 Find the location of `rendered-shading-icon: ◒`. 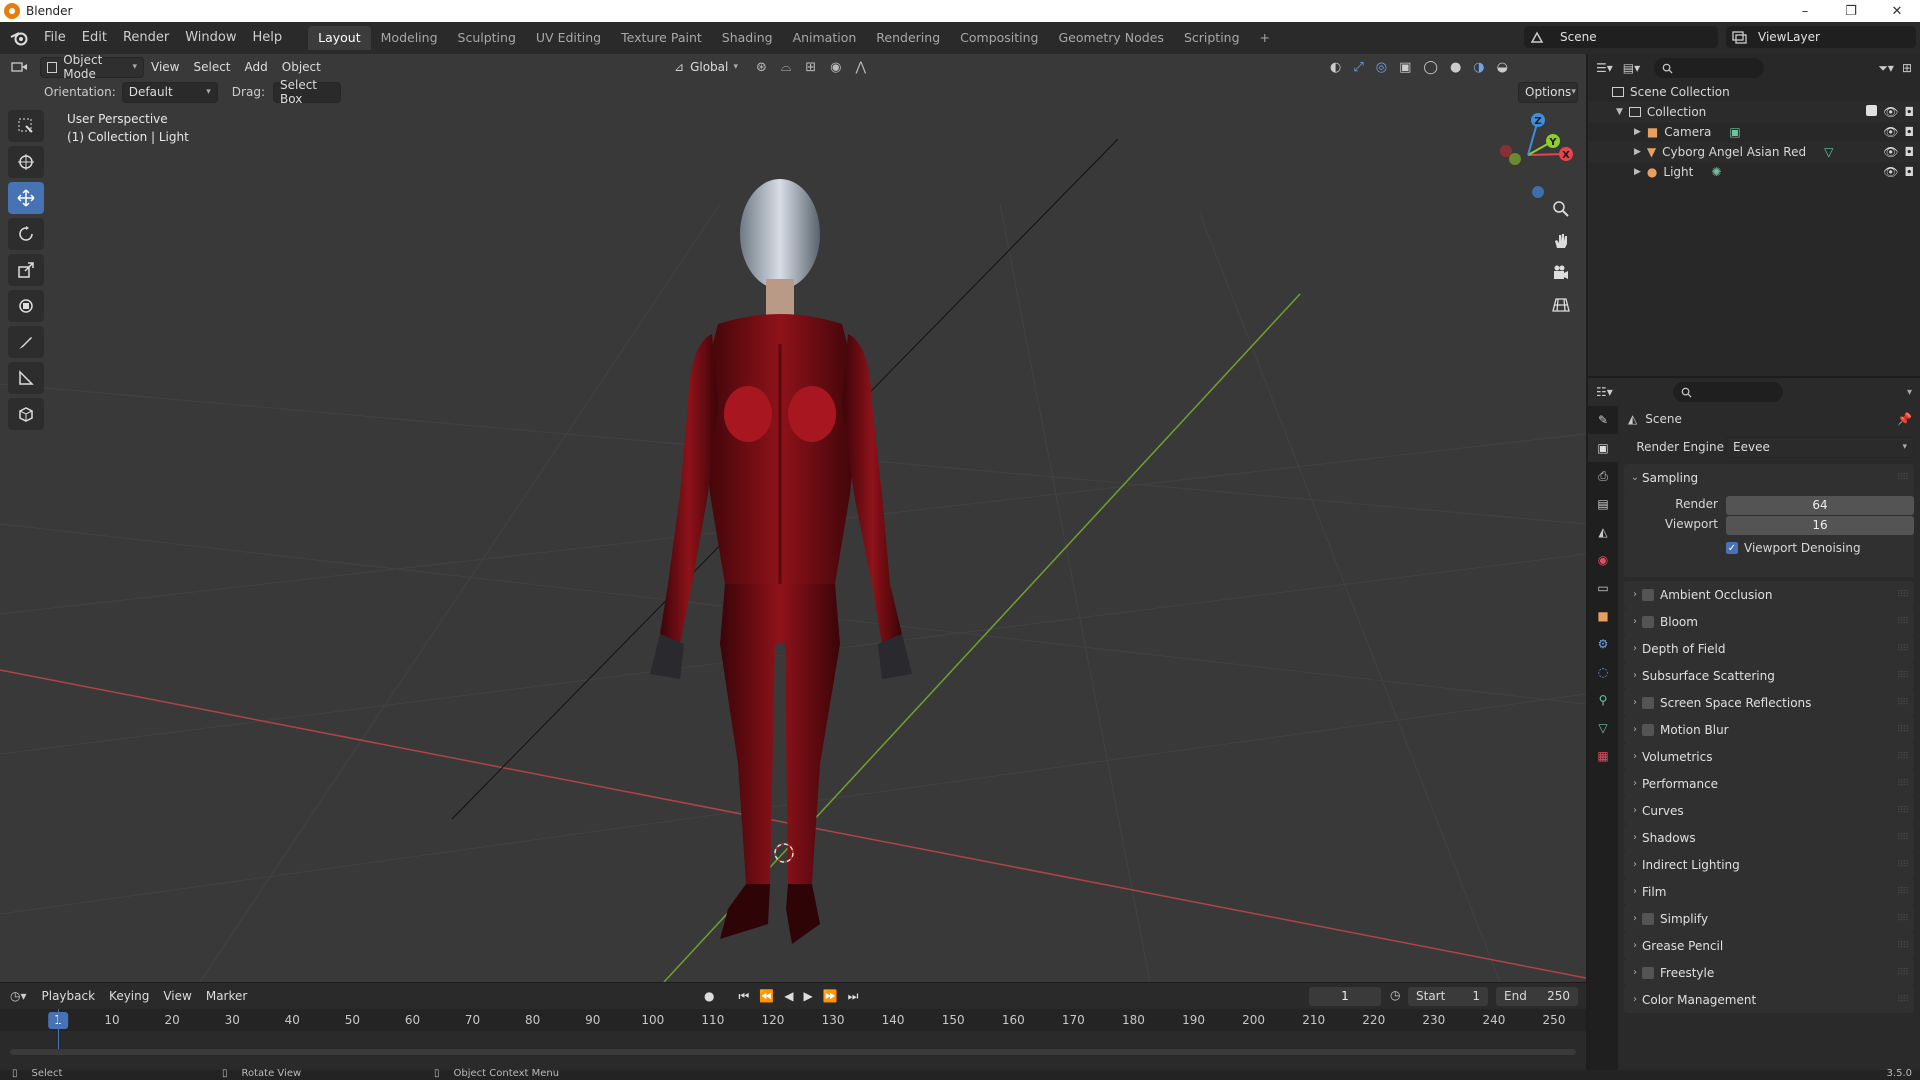

rendered-shading-icon: ◒ is located at coordinates (1502, 67).